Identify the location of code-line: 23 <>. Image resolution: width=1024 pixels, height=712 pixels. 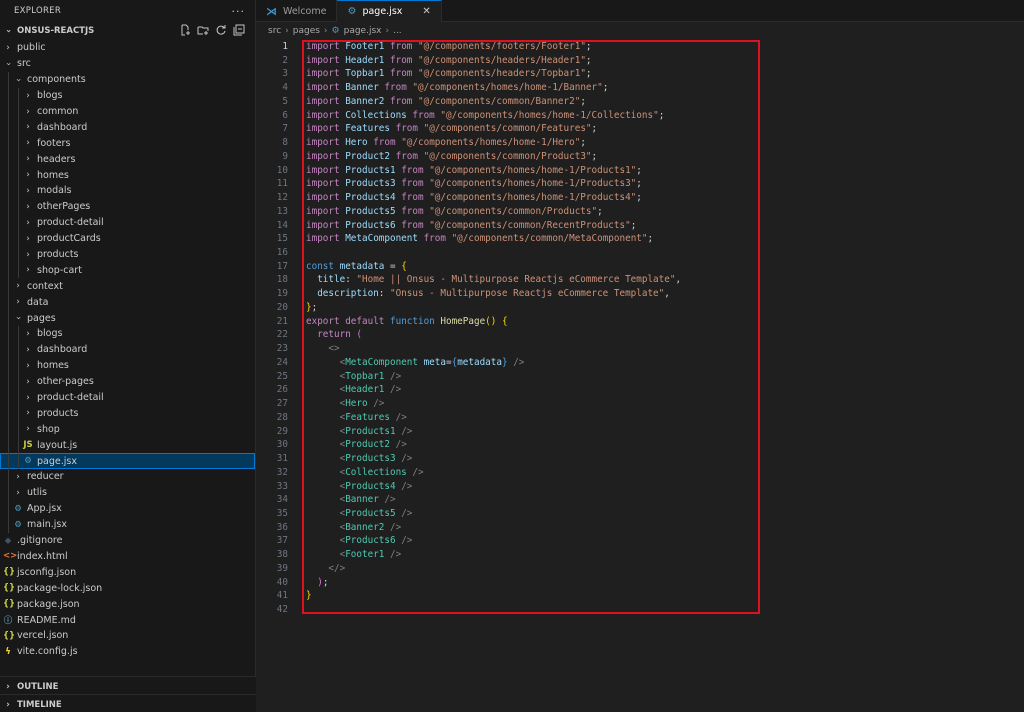
(640, 349).